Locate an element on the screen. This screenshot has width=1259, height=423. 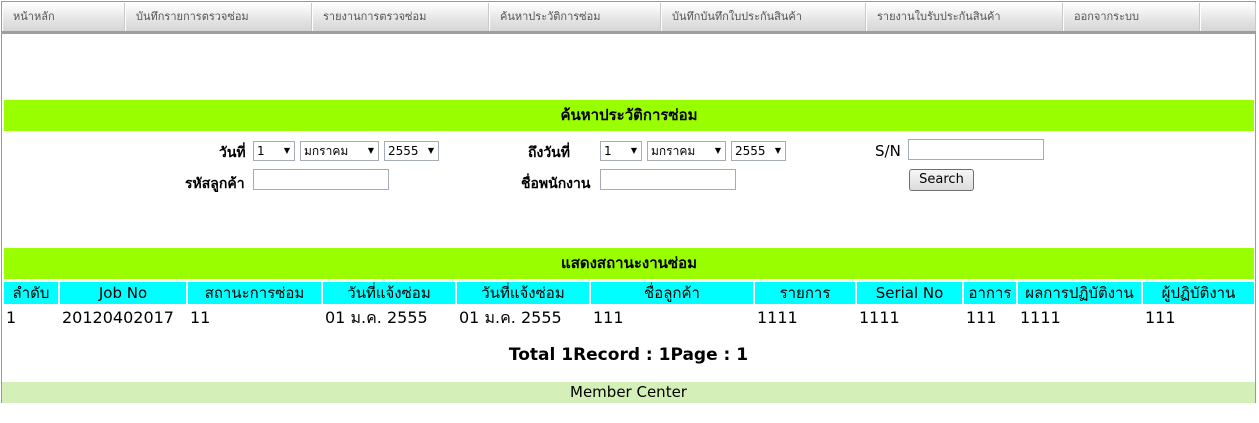
nav-home: หน้าหลัก is located at coordinates (63, 17).